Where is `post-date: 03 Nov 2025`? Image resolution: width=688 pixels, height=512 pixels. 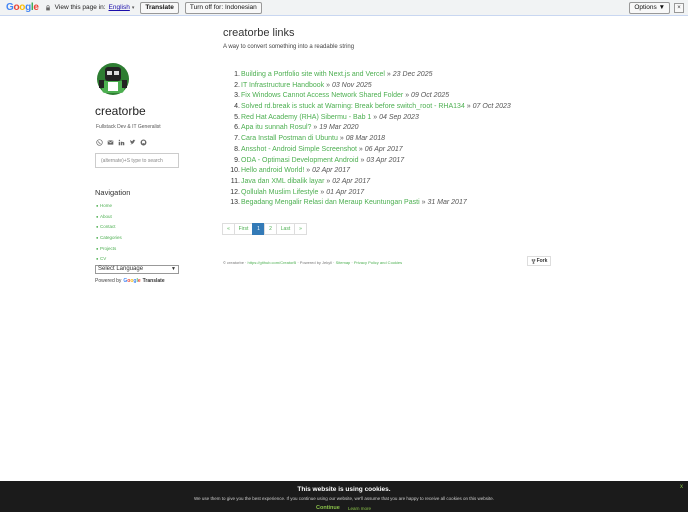 post-date: 03 Nov 2025 is located at coordinates (351, 85).